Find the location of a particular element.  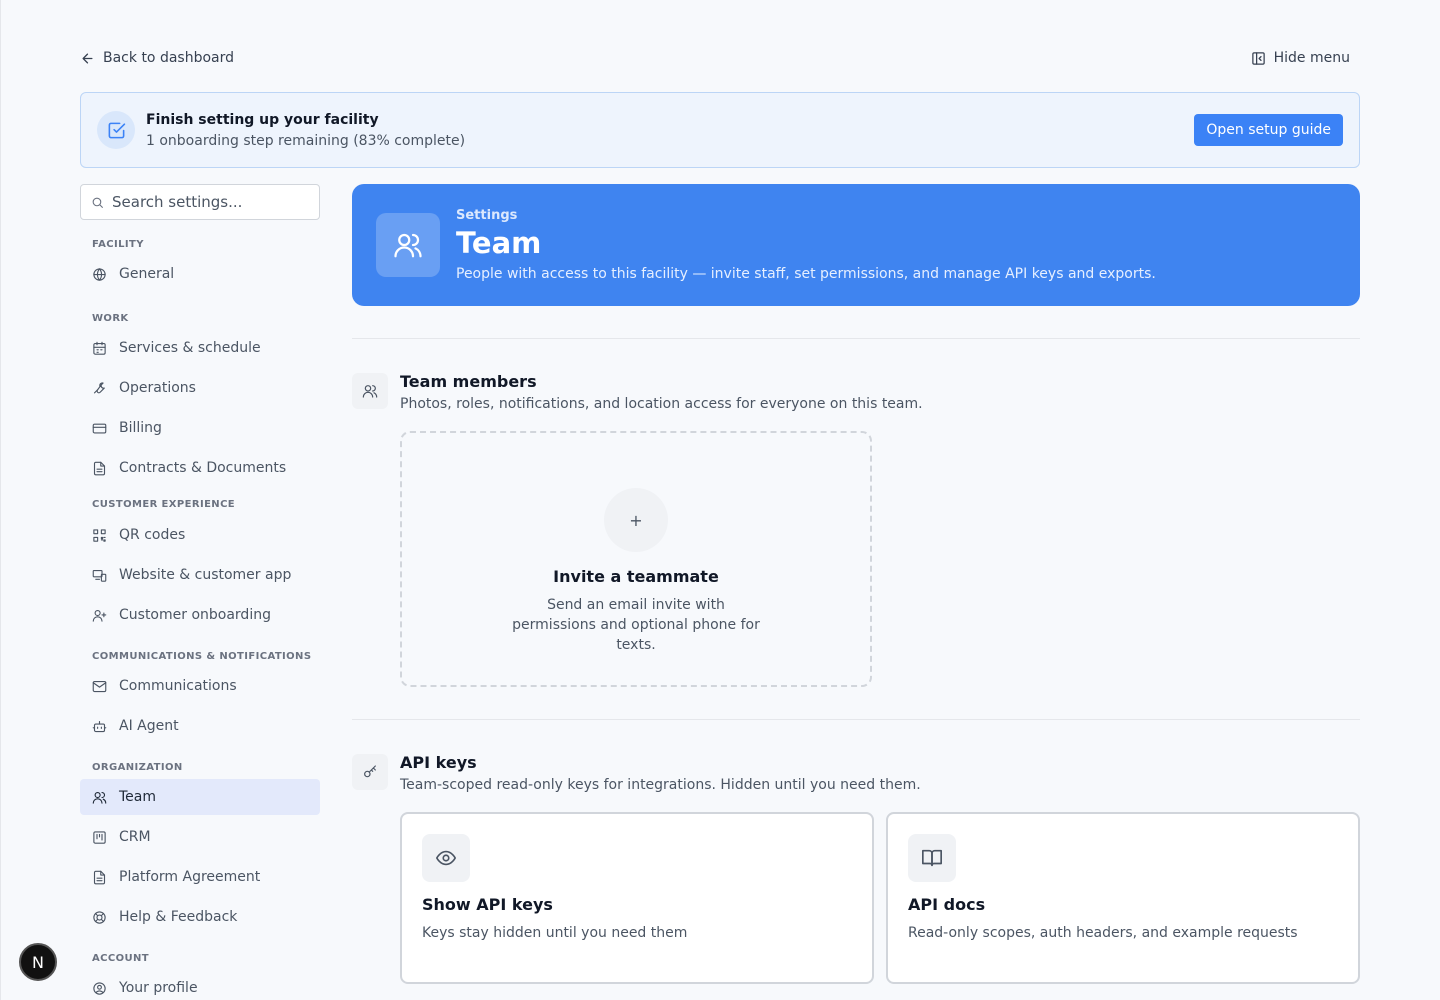

invite-title: Invite a teammate is located at coordinates (636, 576).